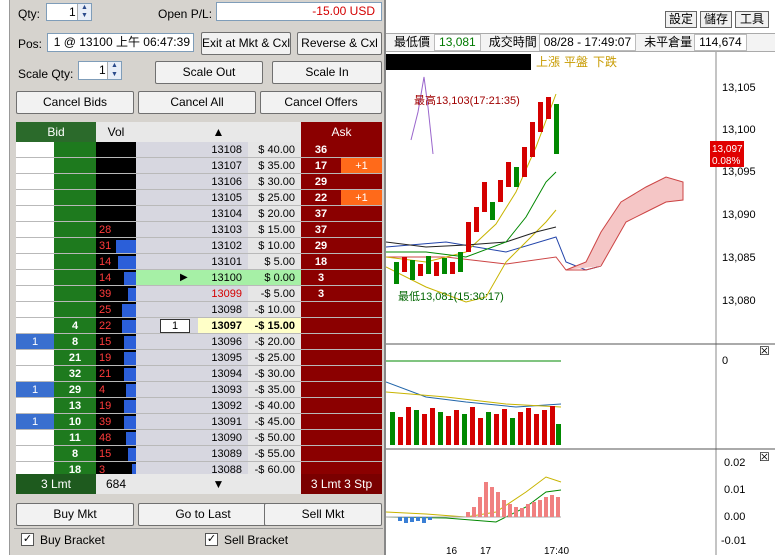 The height and width of the screenshot is (555, 775). I want to click on bid-column-header: Bid, so click(56, 132).